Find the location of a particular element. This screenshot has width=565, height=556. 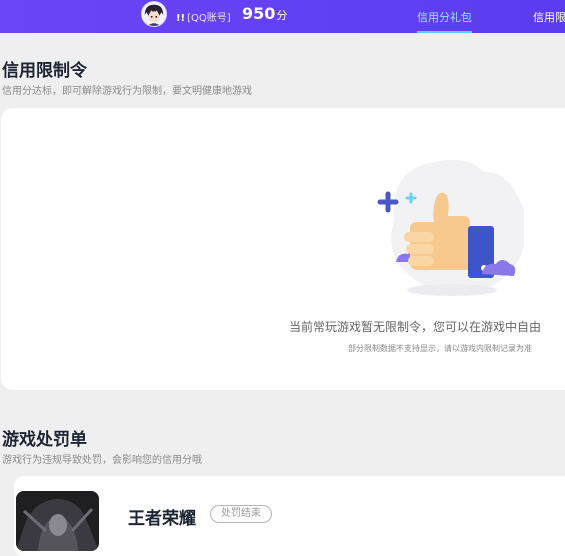

credit-score-unit: 分 is located at coordinates (282, 15).